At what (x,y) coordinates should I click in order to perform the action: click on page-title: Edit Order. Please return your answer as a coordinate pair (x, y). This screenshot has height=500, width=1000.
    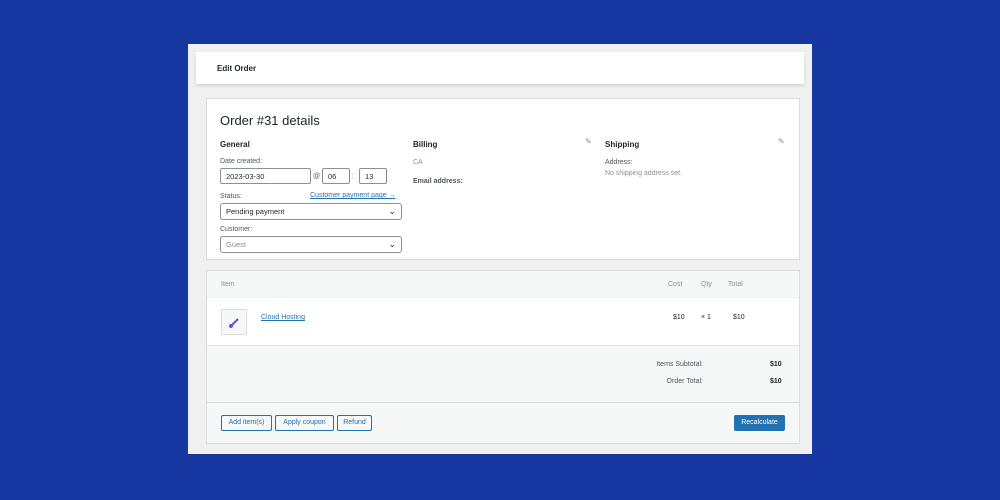
    Looking at the image, I should click on (237, 68).